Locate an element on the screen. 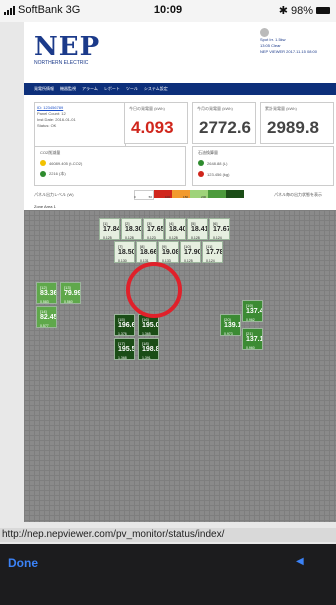  panel-output: 195.04 is located at coordinates (150, 325).